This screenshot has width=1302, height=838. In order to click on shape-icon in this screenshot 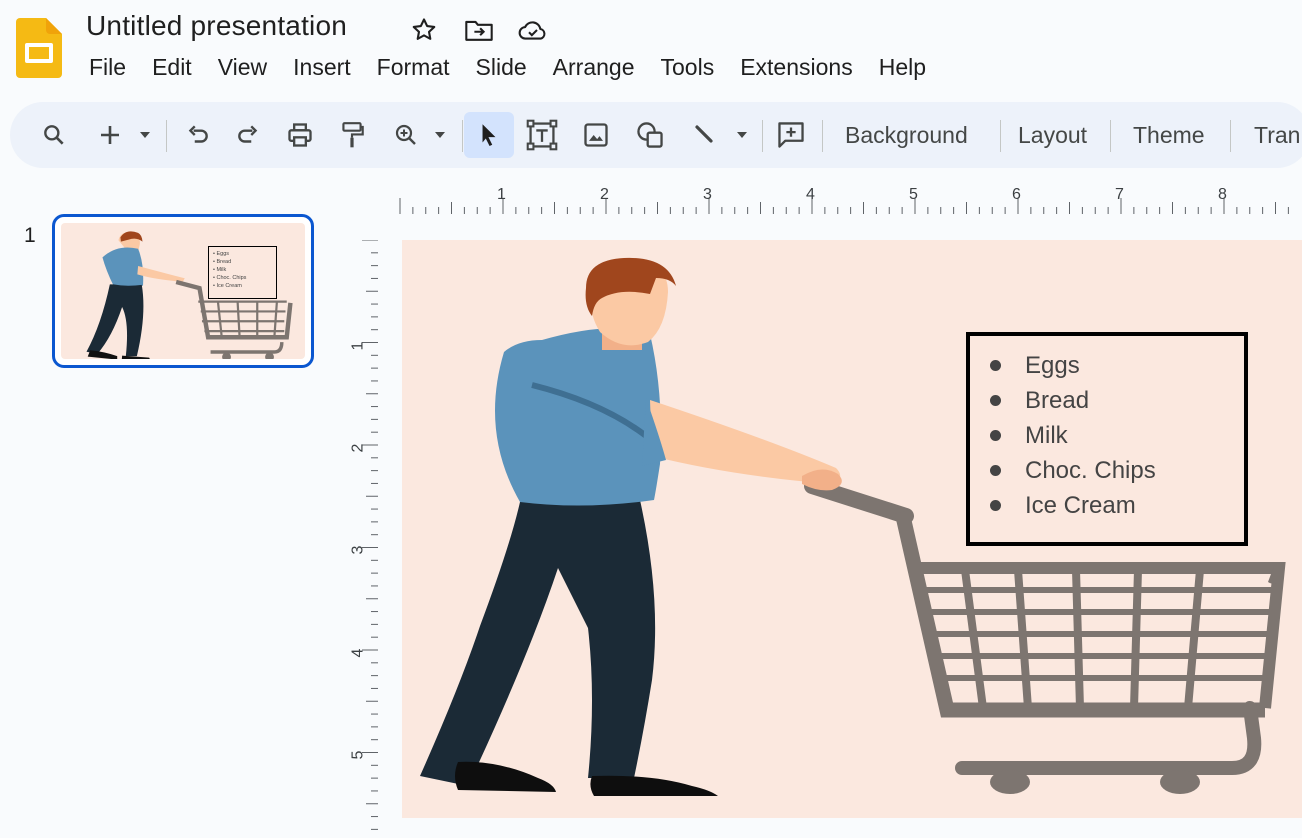, I will do `click(650, 135)`.